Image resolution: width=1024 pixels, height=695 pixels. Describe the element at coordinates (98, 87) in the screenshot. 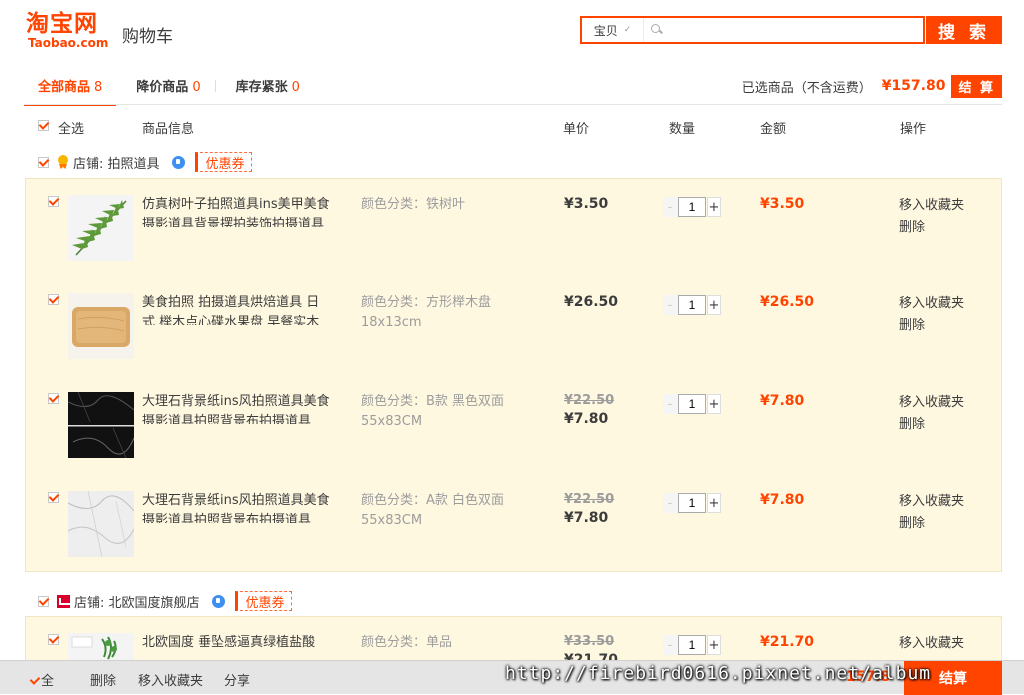

I see `tab-count: 8` at that location.